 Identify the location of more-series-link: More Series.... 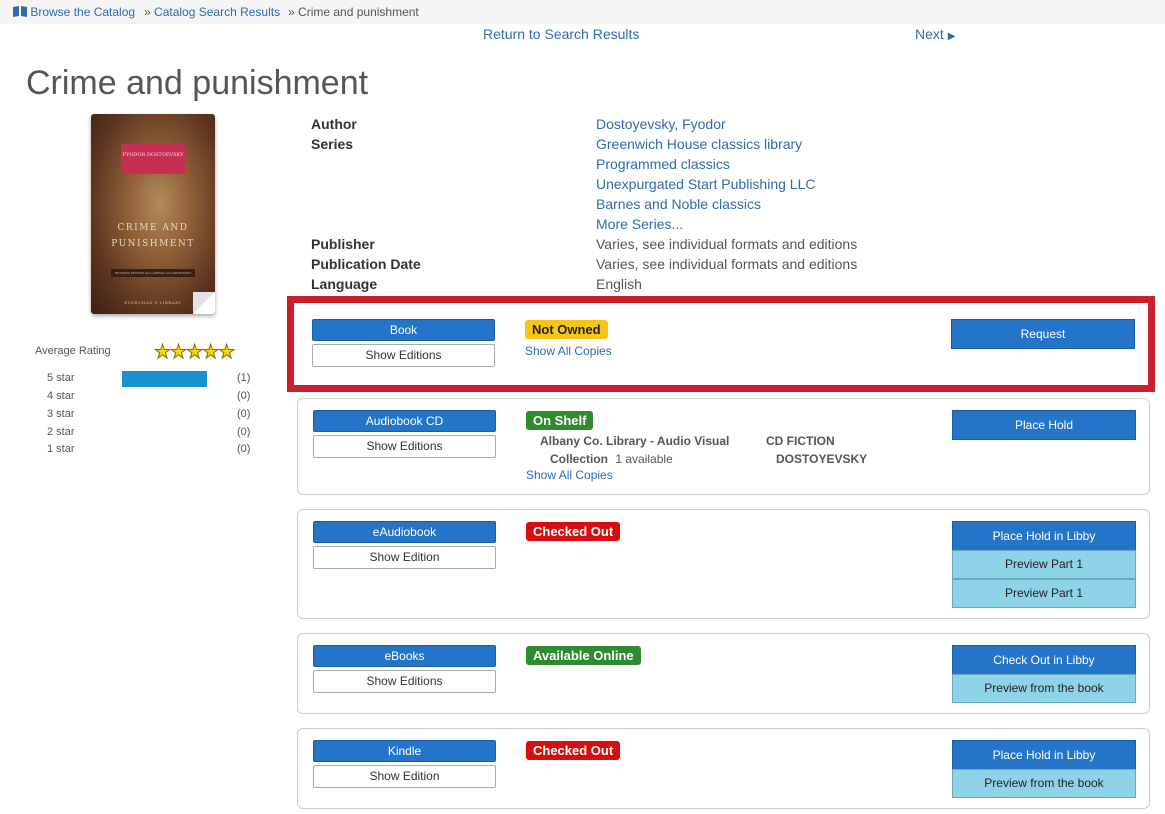
(639, 224).